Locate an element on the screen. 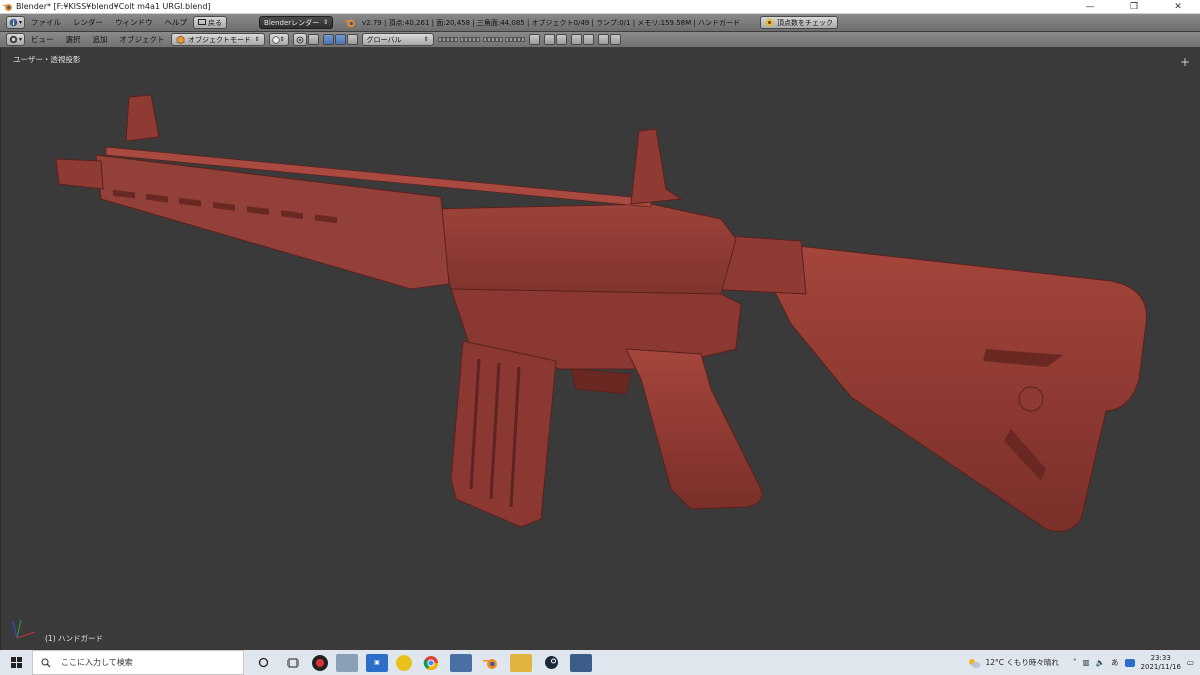 The width and height of the screenshot is (1200, 675). start-button is located at coordinates (16, 662).